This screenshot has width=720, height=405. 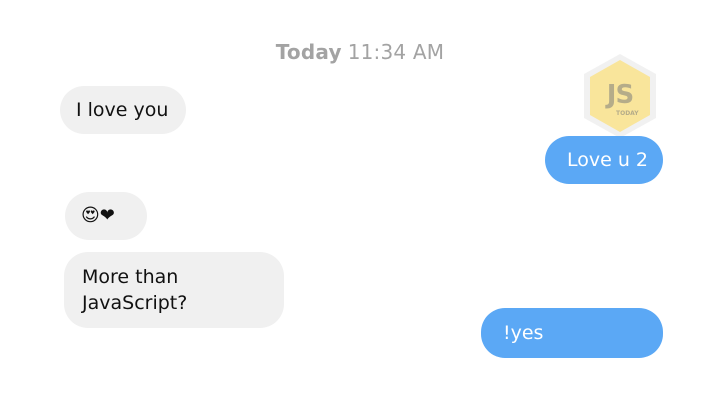 I want to click on heart-eyes-emoji-icon: 😍, so click(x=90, y=215).